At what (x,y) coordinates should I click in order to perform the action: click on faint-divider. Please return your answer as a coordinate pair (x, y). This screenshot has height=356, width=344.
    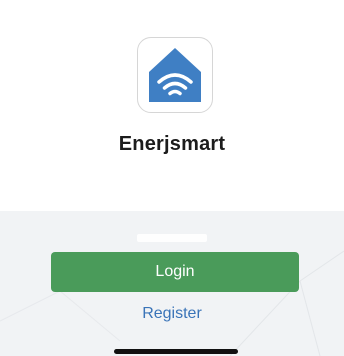
    Looking at the image, I should click on (172, 238).